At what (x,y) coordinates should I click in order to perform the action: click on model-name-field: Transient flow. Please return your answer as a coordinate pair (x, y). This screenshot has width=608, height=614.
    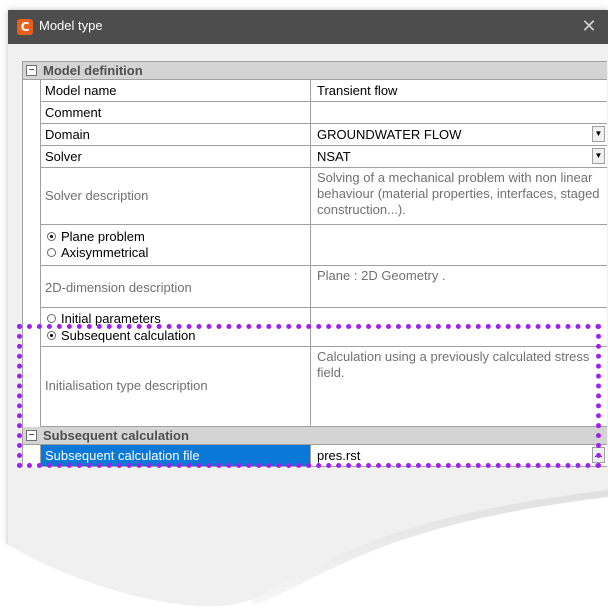
    Looking at the image, I should click on (460, 90).